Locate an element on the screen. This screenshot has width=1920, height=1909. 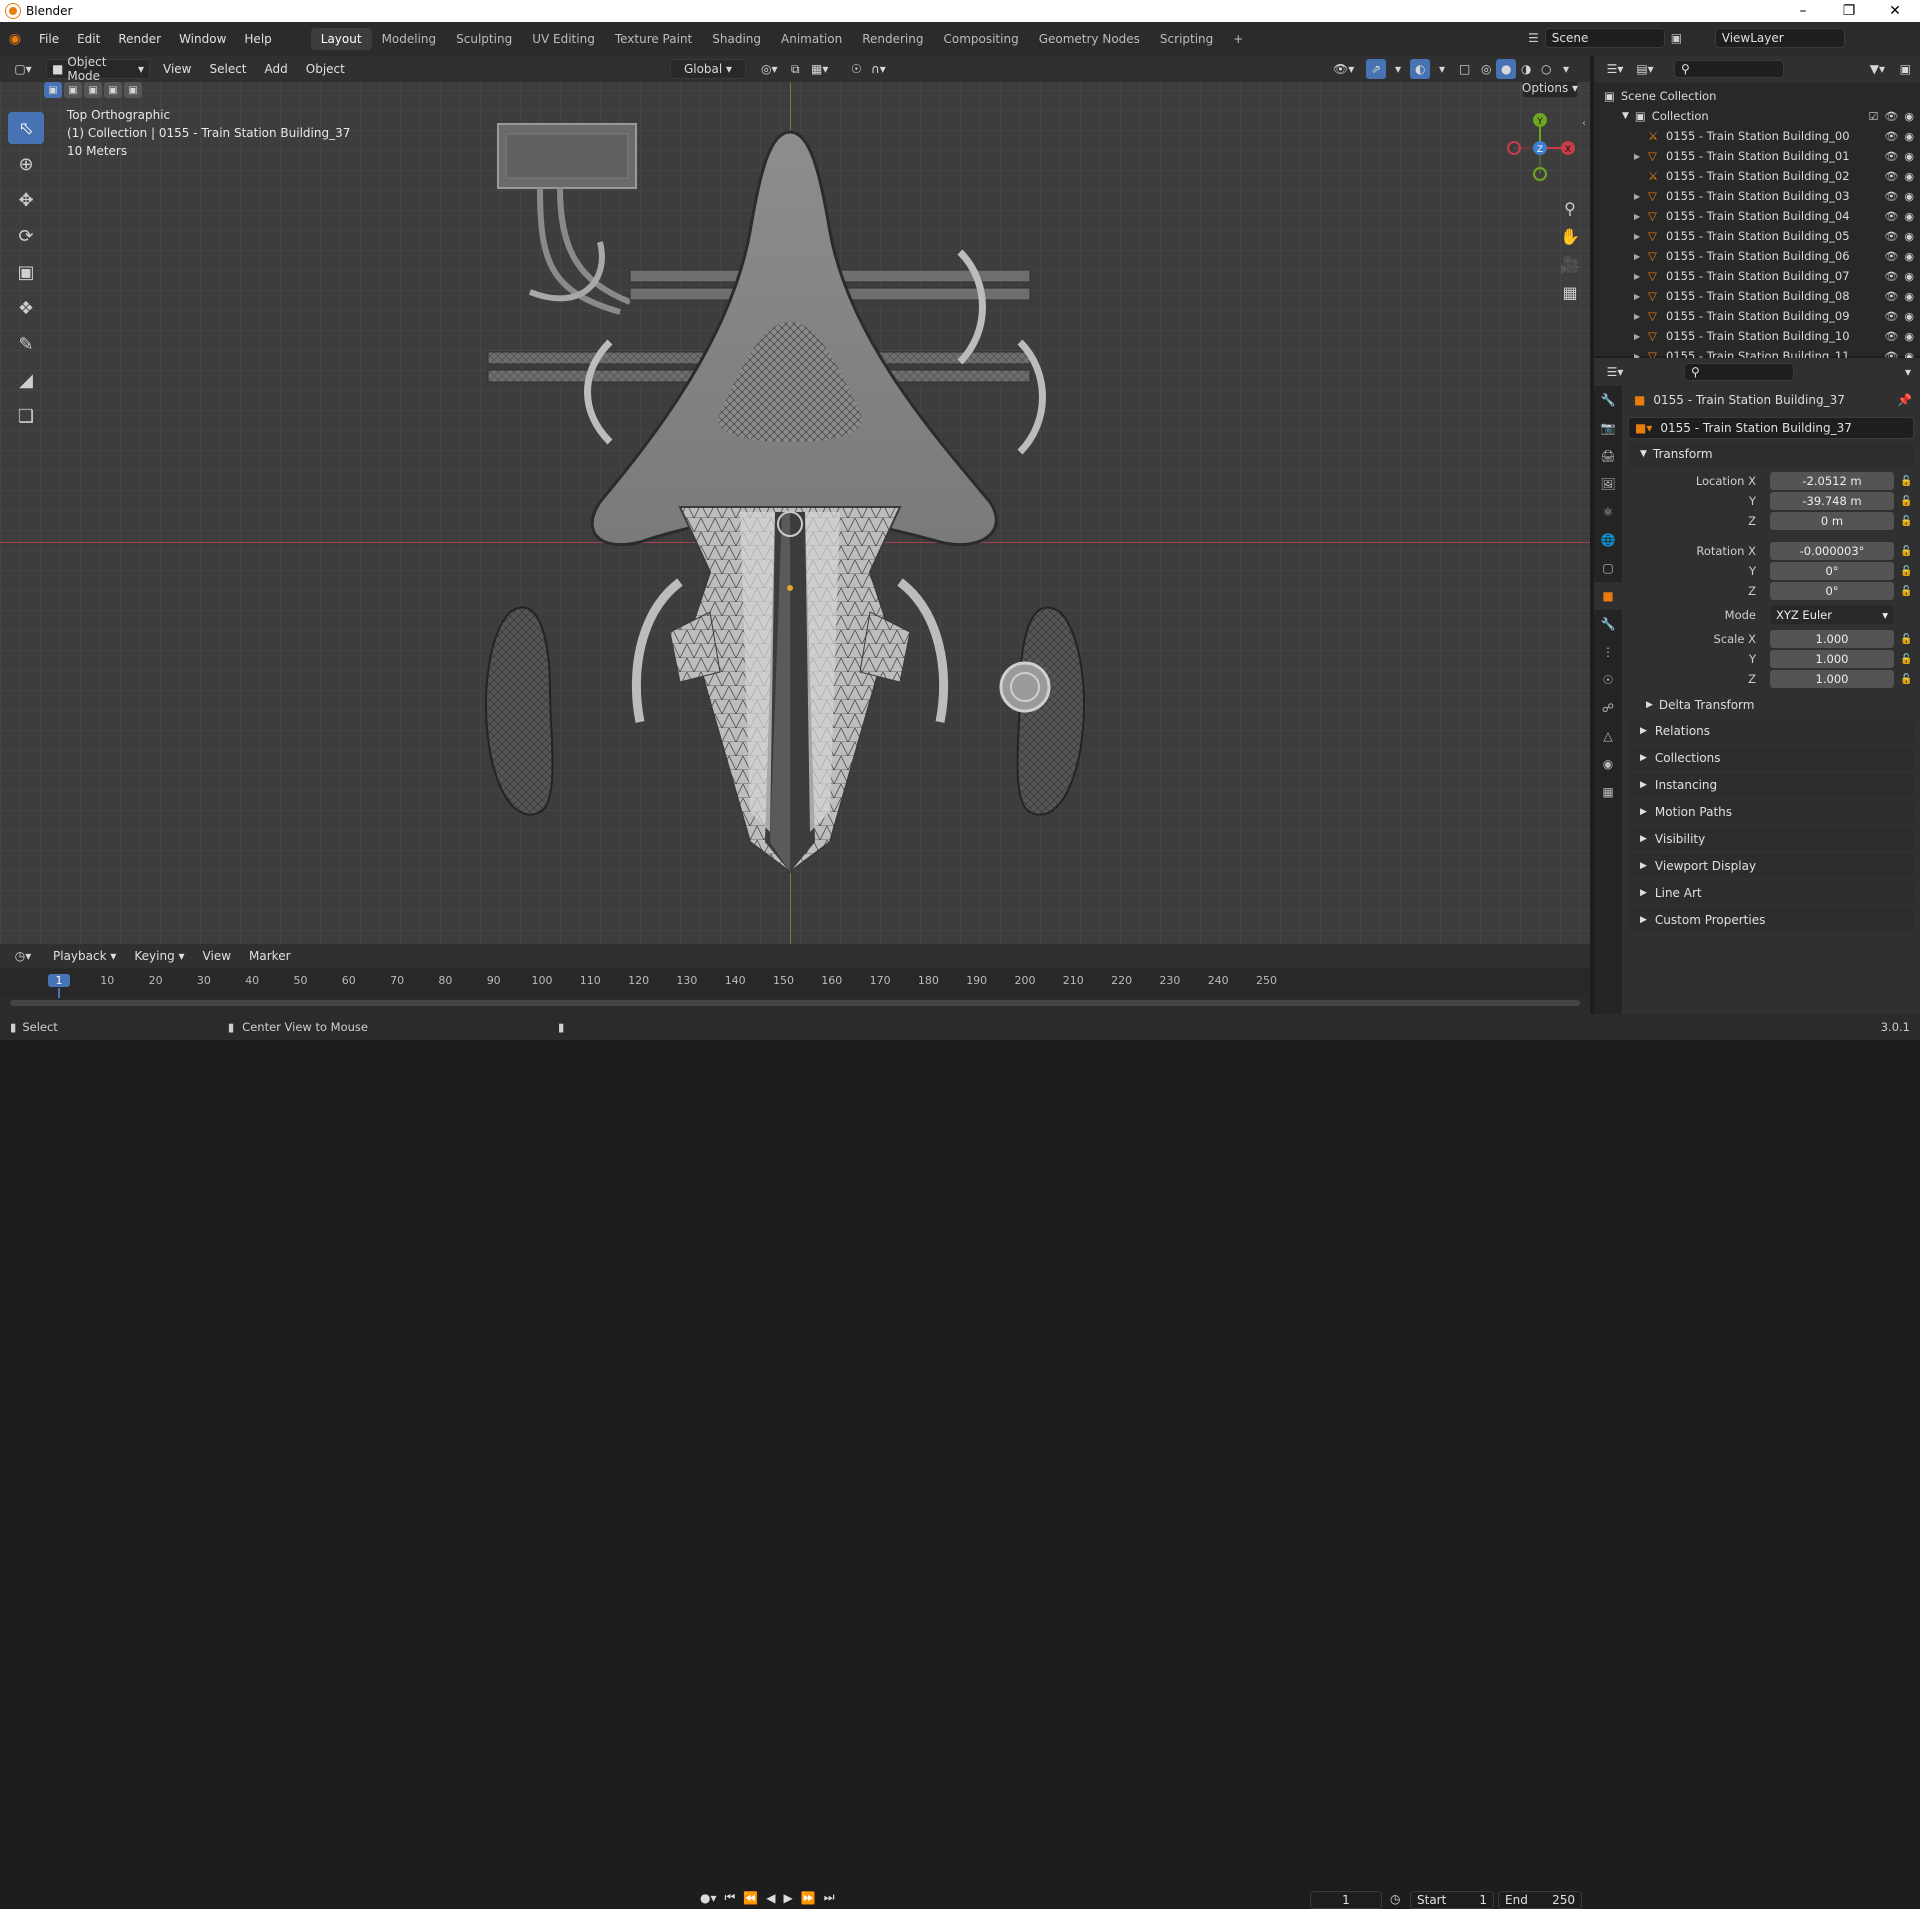
location-y-field: -39.748 m is located at coordinates (1832, 501).